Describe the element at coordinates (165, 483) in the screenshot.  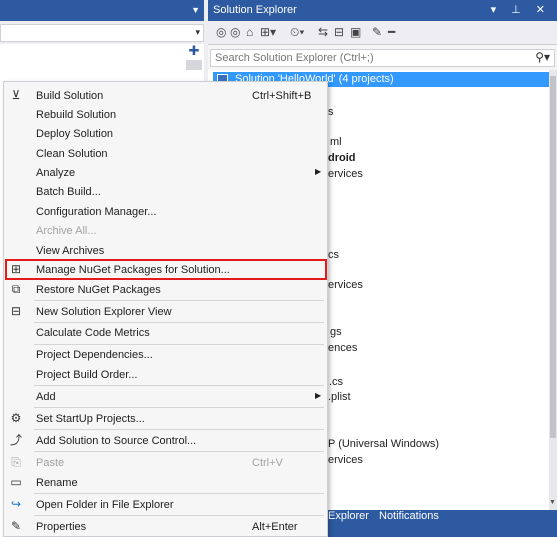
I see `menu-item-rename: ▭ Rename` at that location.